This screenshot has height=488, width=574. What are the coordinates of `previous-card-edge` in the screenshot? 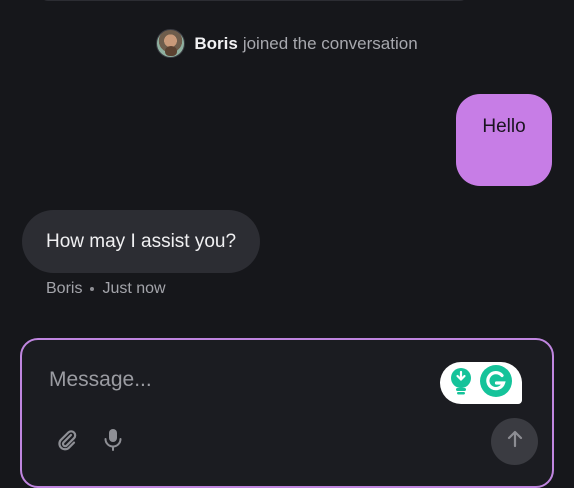 It's located at (254, 0).